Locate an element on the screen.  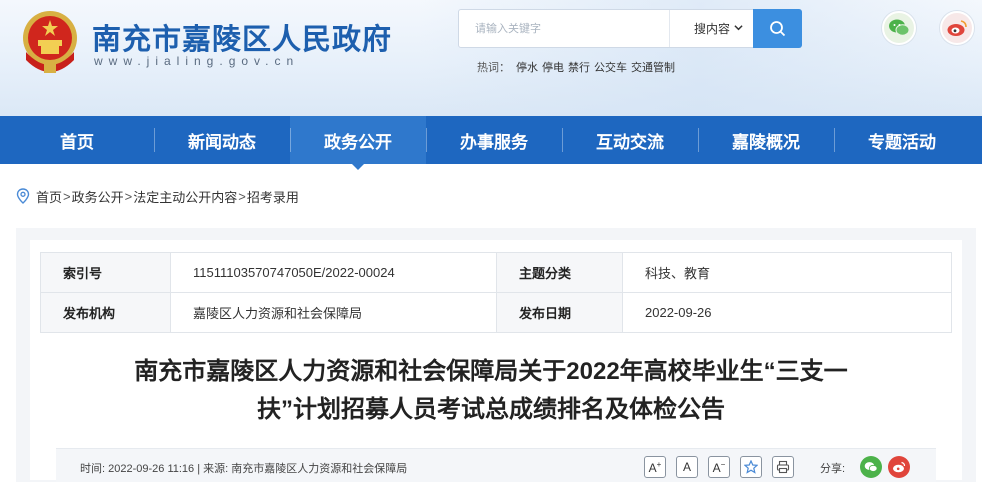
table-row: 发布机构 嘉陵区人力资源和社会保障局 发布日期 2022-09-26 is located at coordinates (496, 312).